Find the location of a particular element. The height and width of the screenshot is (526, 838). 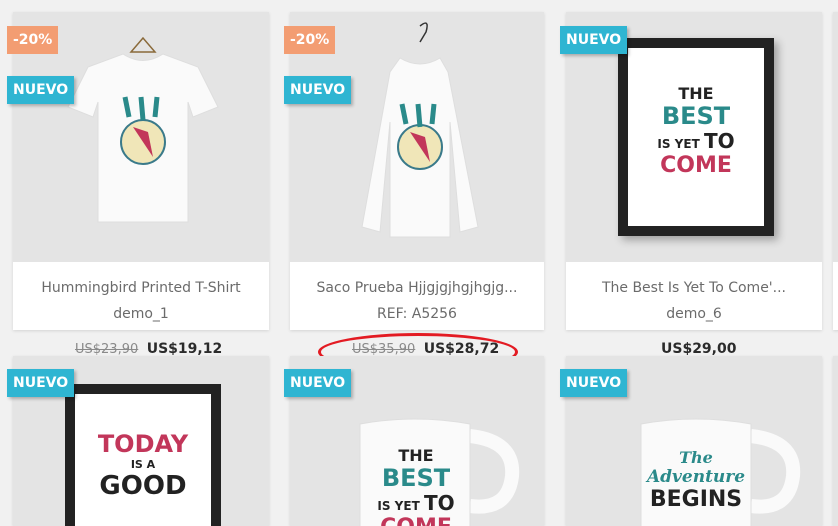

mug-text: BEGINS is located at coordinates (696, 499).